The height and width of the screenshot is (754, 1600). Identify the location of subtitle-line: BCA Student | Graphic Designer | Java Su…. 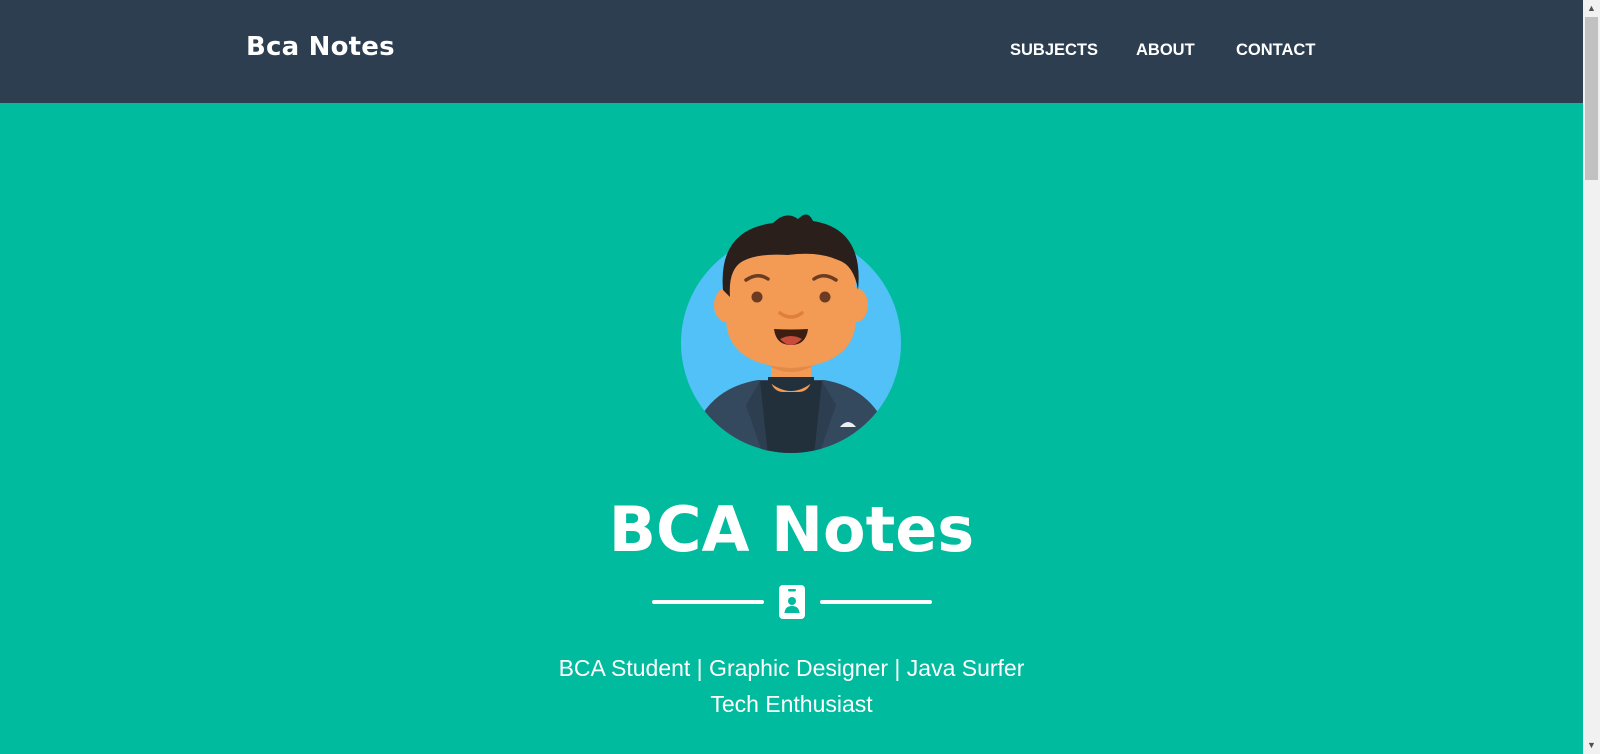
(791, 668).